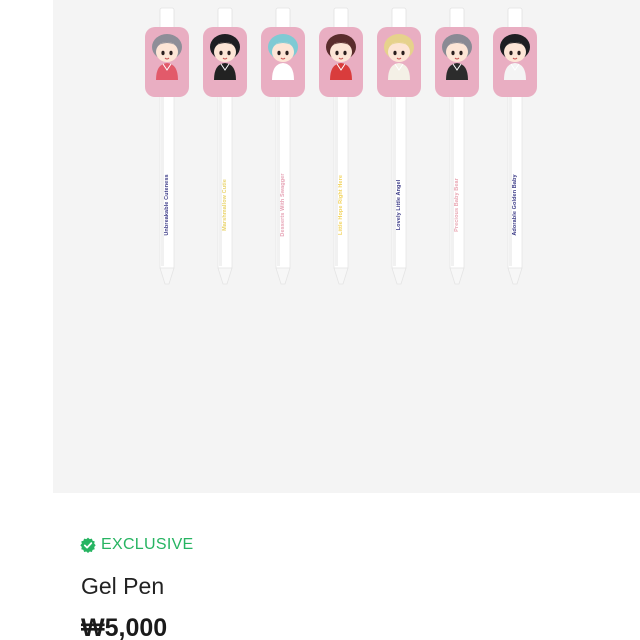 This screenshot has width=640, height=640. What do you see at coordinates (457, 205) in the screenshot?
I see `pen-6-text: Precious Baby Bear` at bounding box center [457, 205].